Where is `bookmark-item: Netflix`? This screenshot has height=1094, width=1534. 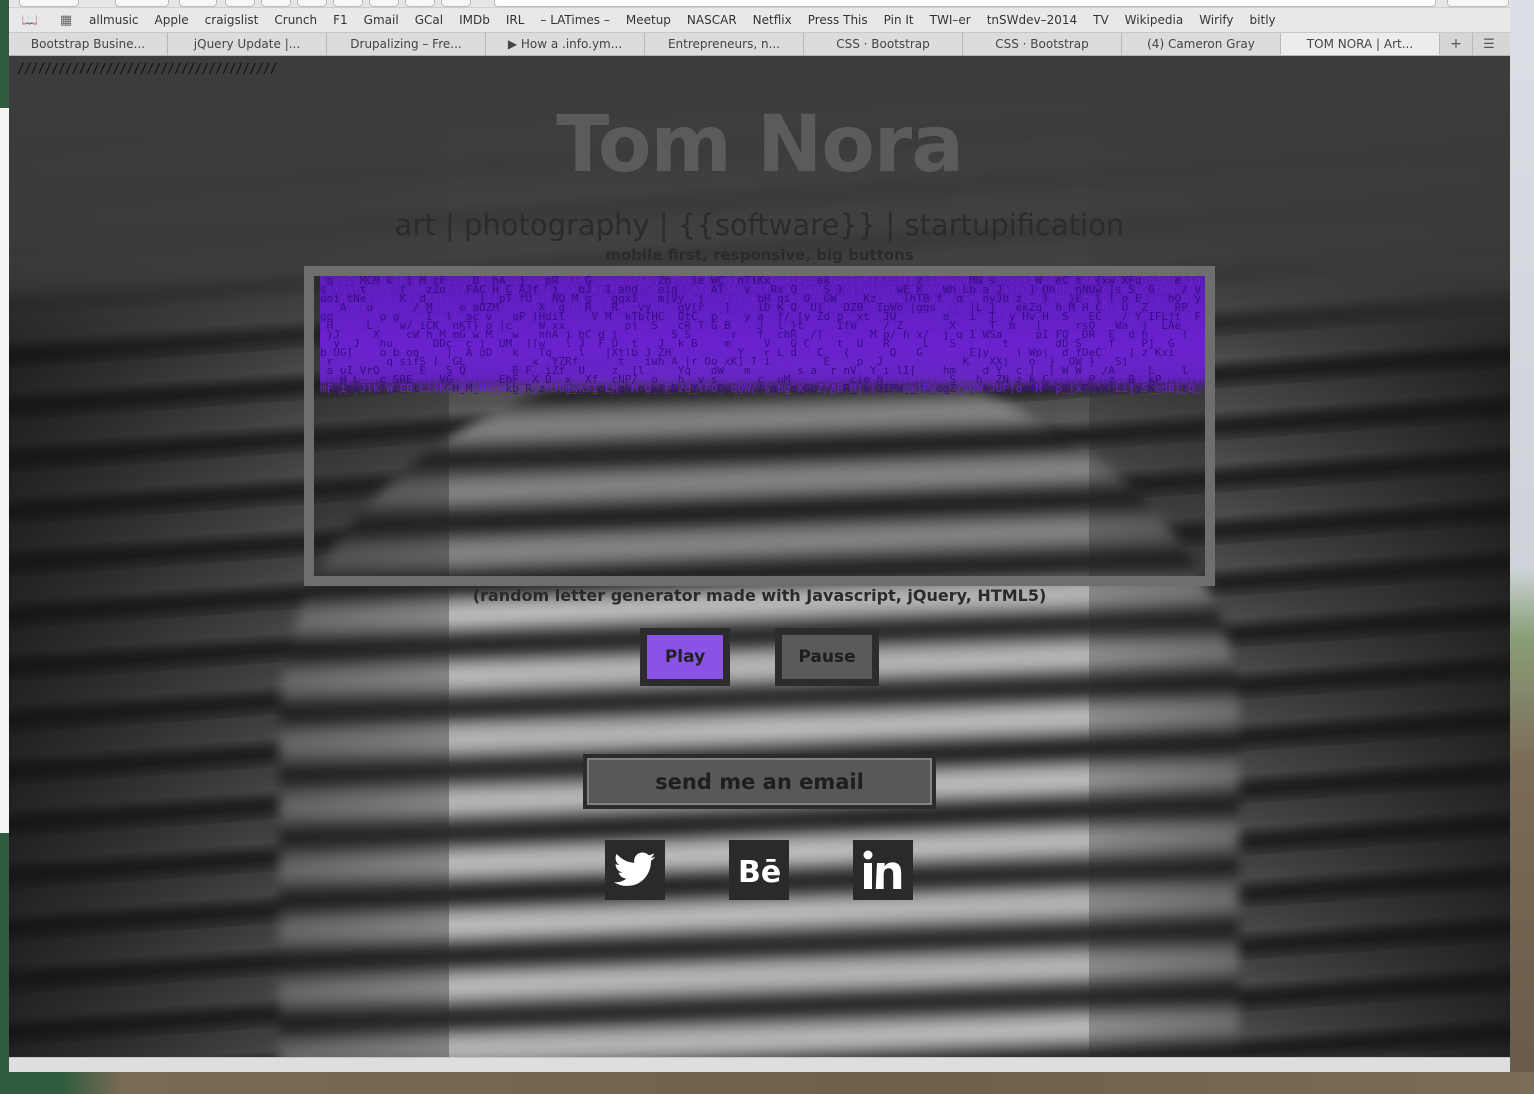 bookmark-item: Netflix is located at coordinates (772, 20).